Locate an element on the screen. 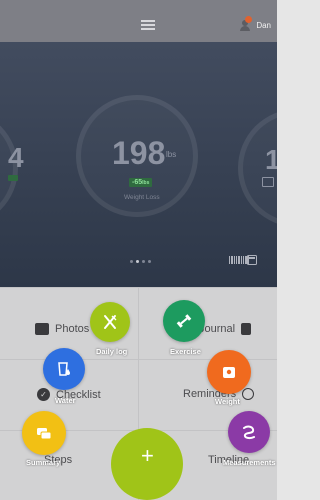  weight-unit: lbs is located at coordinates (171, 154).